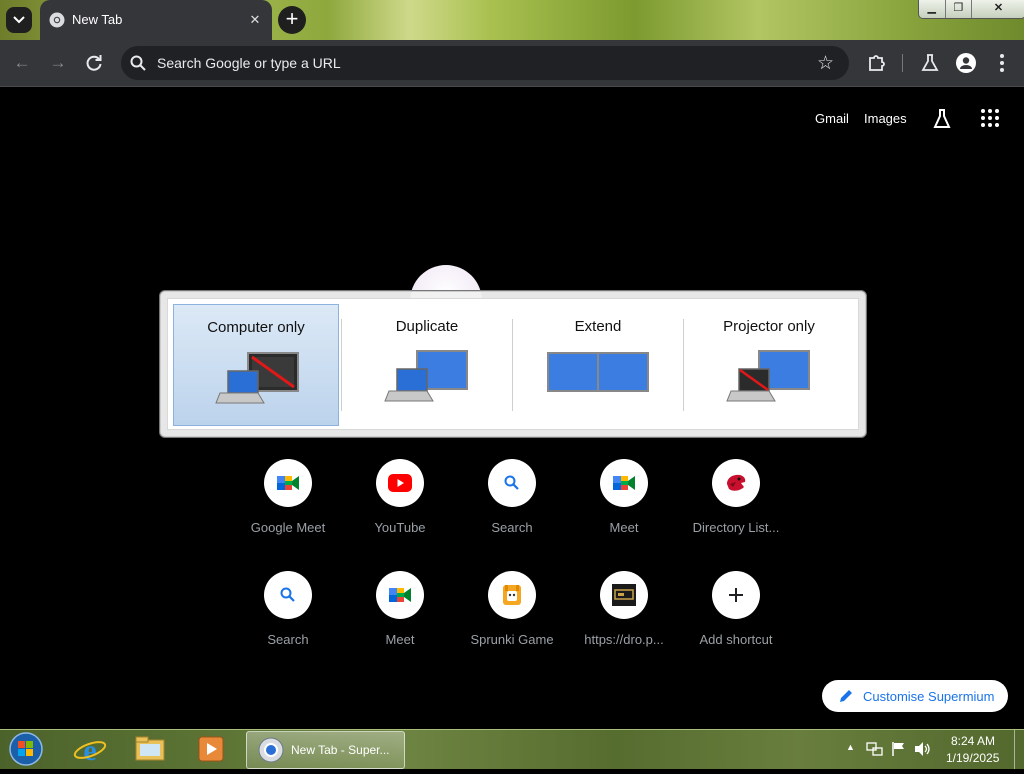 The height and width of the screenshot is (774, 1024). What do you see at coordinates (877, 63) in the screenshot?
I see `extensions-icon` at bounding box center [877, 63].